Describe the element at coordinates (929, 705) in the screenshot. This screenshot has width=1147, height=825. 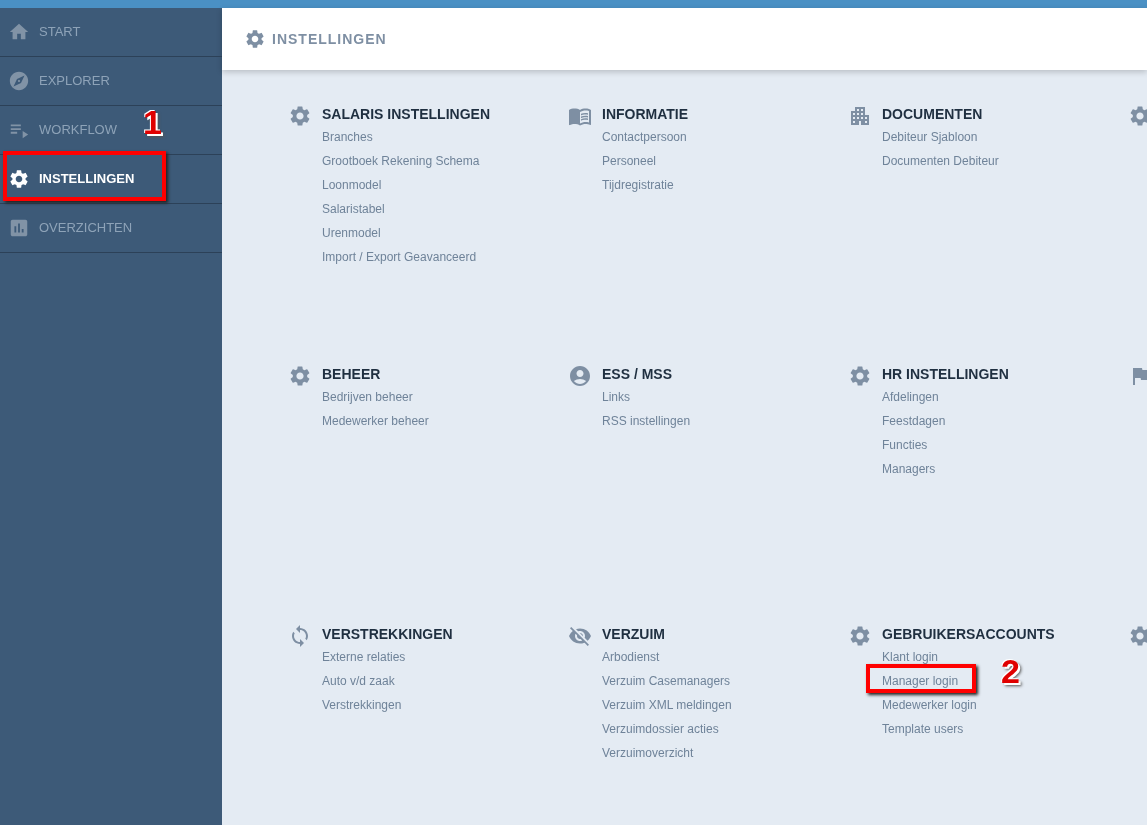
I see `settings-link: Medewerker login` at that location.